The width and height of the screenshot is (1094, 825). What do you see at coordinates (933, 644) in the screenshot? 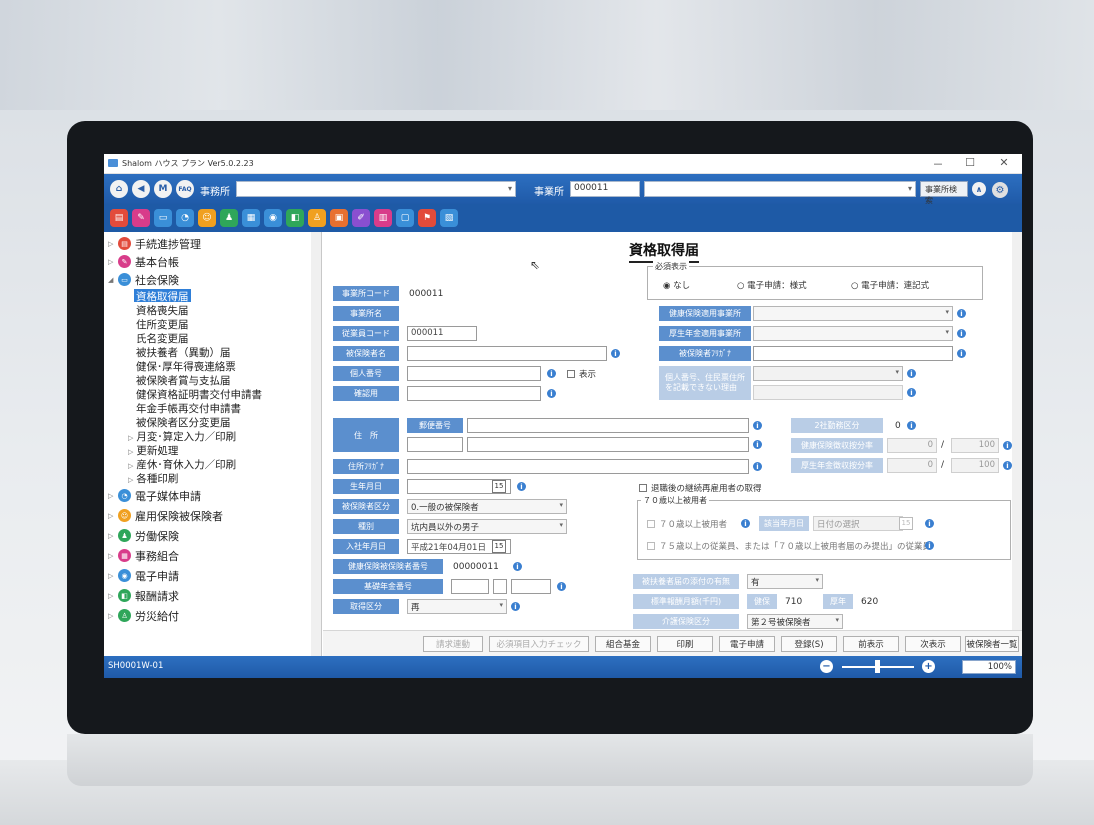
I see `next-button: 次表示` at bounding box center [933, 644].